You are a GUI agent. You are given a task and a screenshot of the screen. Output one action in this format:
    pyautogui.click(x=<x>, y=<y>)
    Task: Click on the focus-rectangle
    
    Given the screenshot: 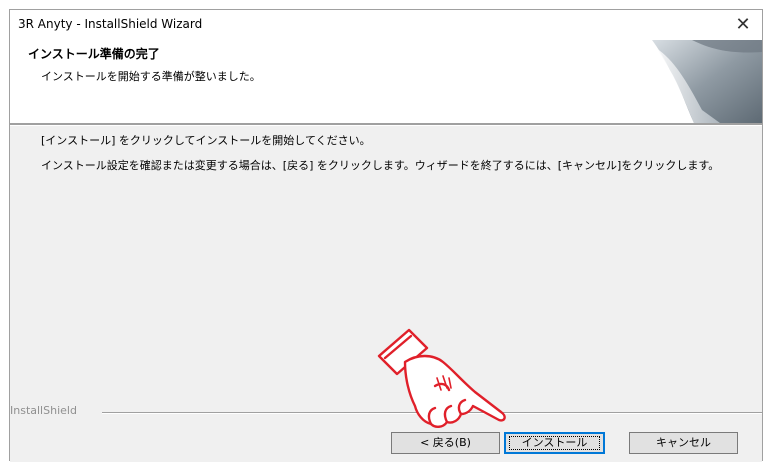 What is the action you would take?
    pyautogui.click(x=554, y=443)
    